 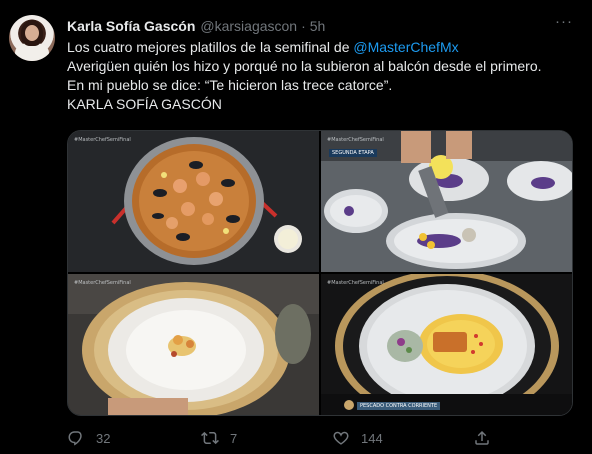 What do you see at coordinates (341, 438) in the screenshot?
I see `heart-icon` at bounding box center [341, 438].